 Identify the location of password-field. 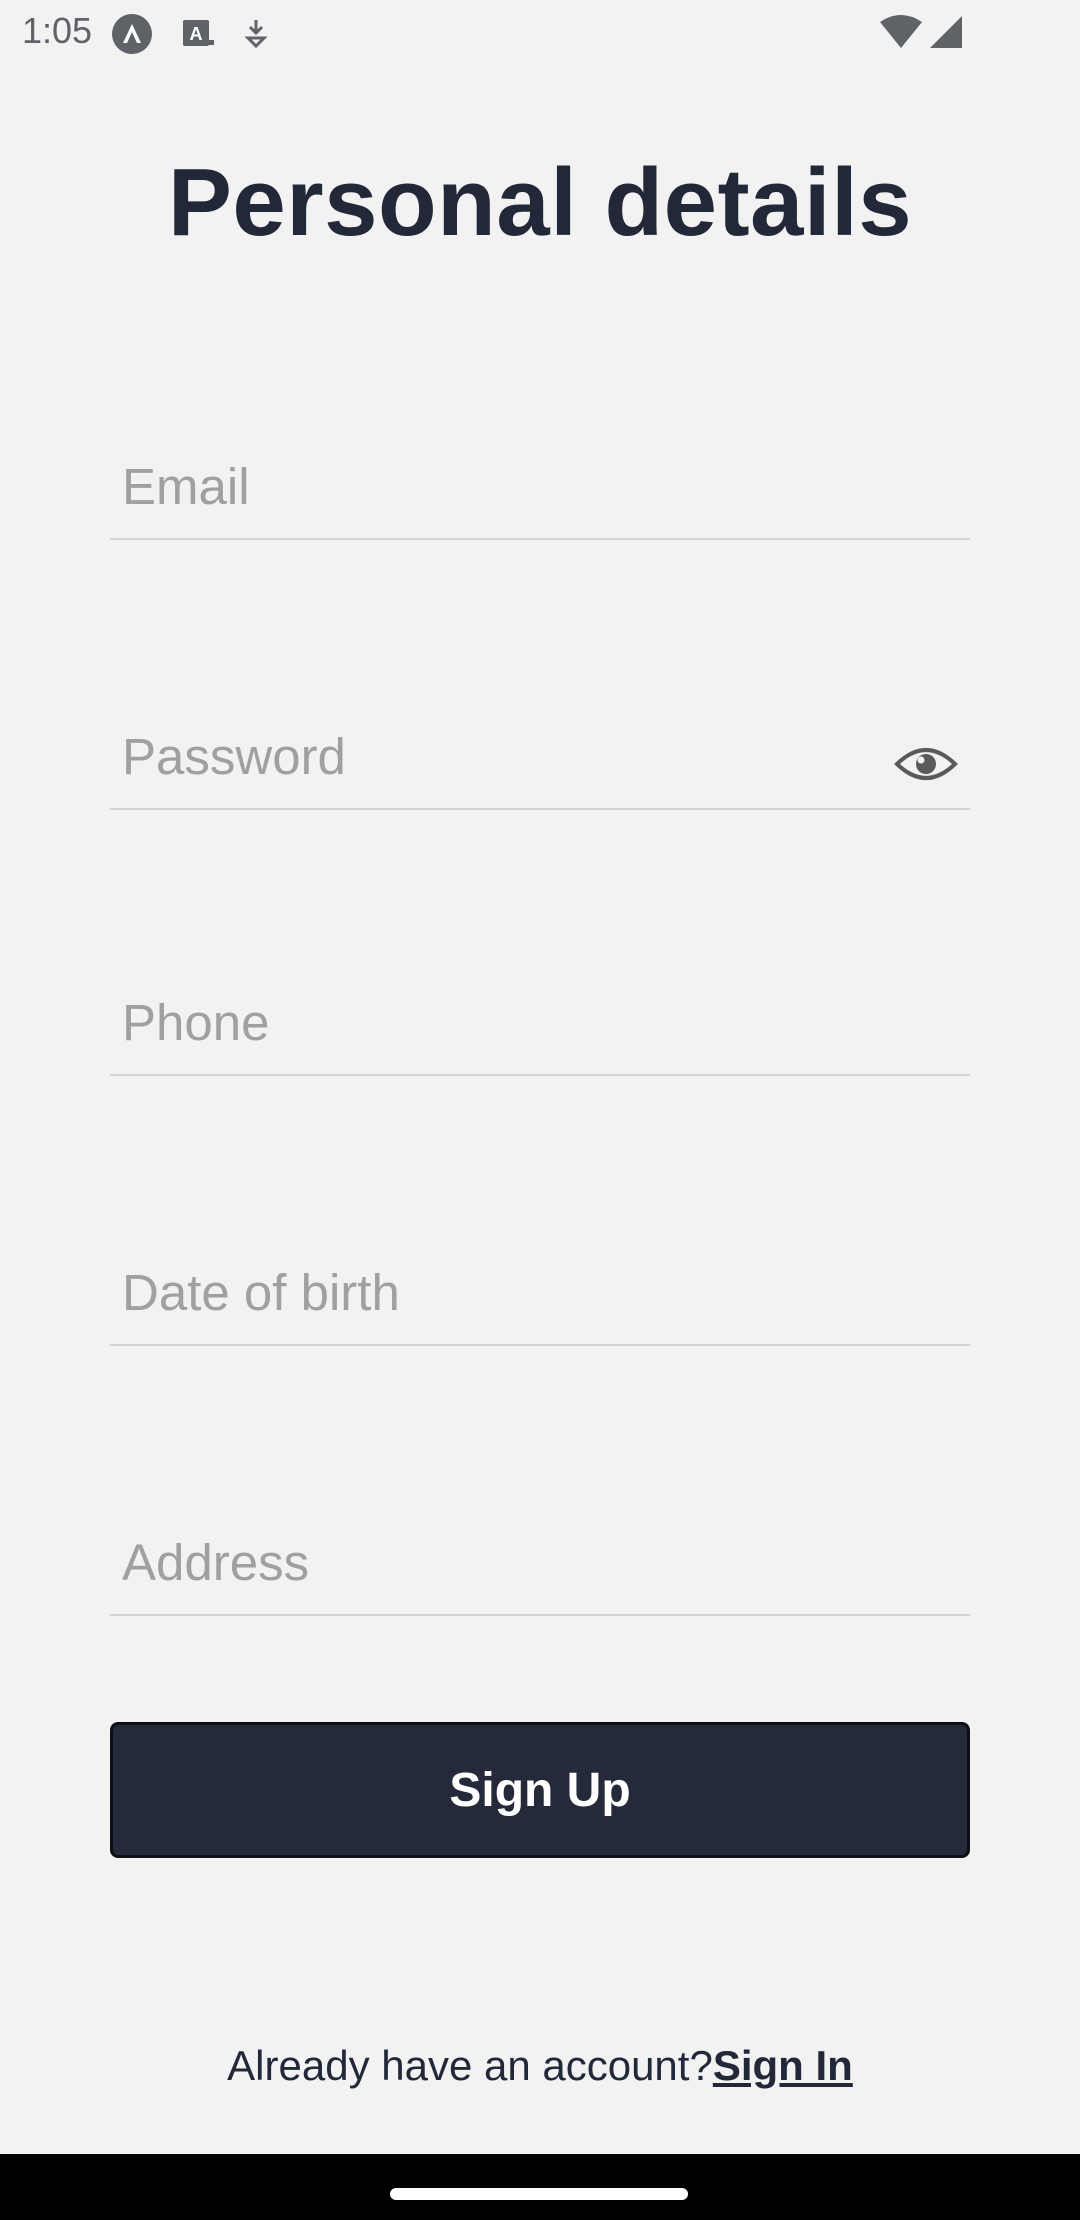
(540, 764).